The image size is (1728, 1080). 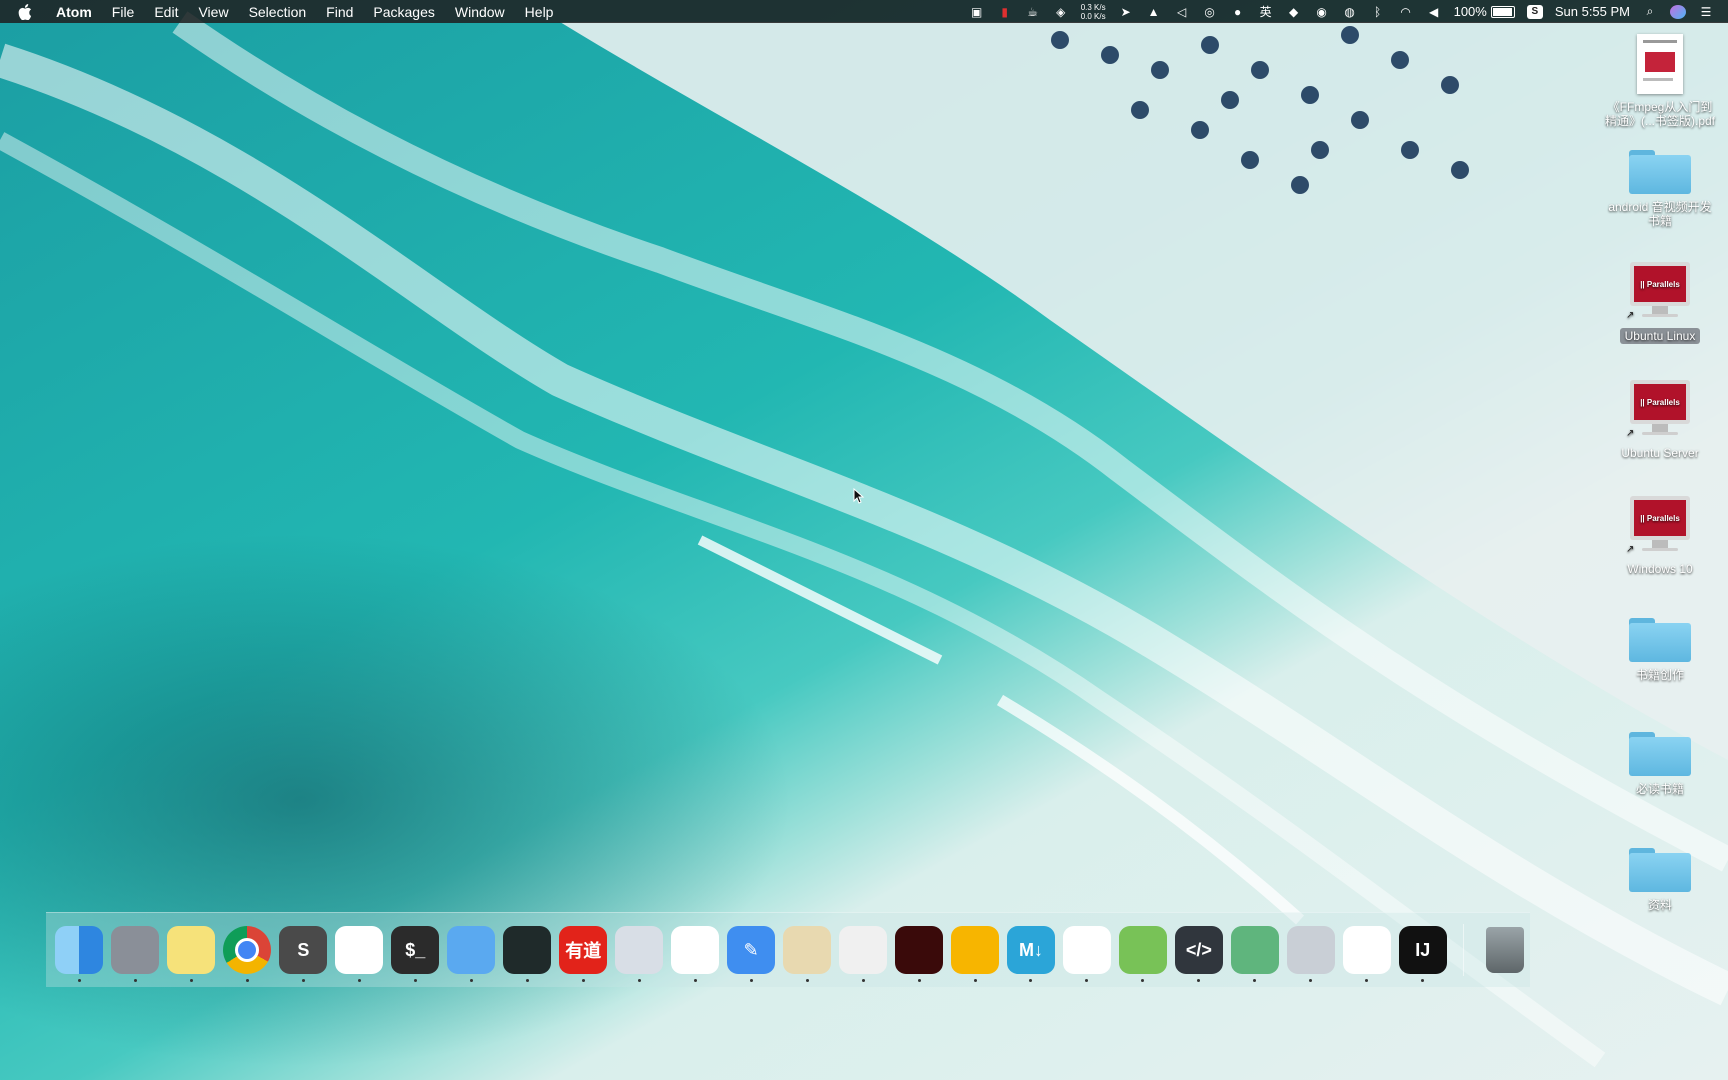 I want to click on intellij-idea-icon: IJ, so click(x=1422, y=950).